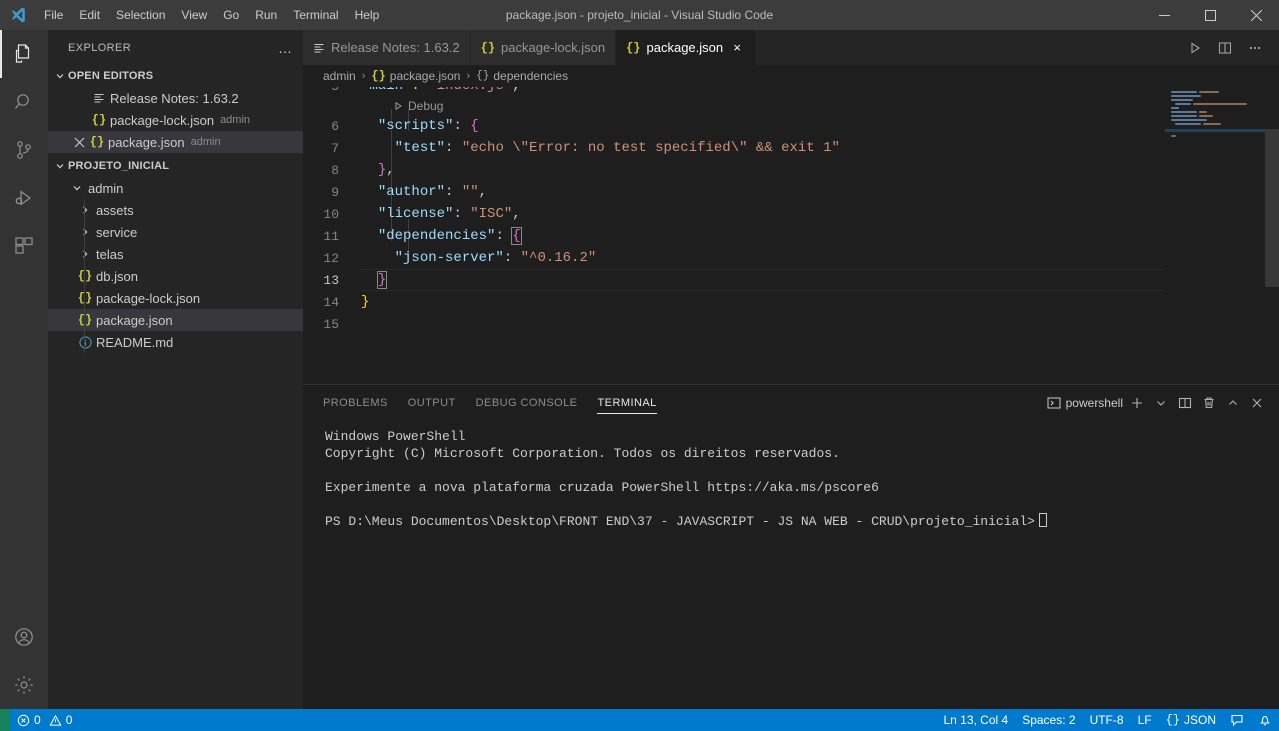 This screenshot has height=731, width=1279. Describe the element at coordinates (516, 90) in the screenshot. I see `token-comma: ,` at that location.